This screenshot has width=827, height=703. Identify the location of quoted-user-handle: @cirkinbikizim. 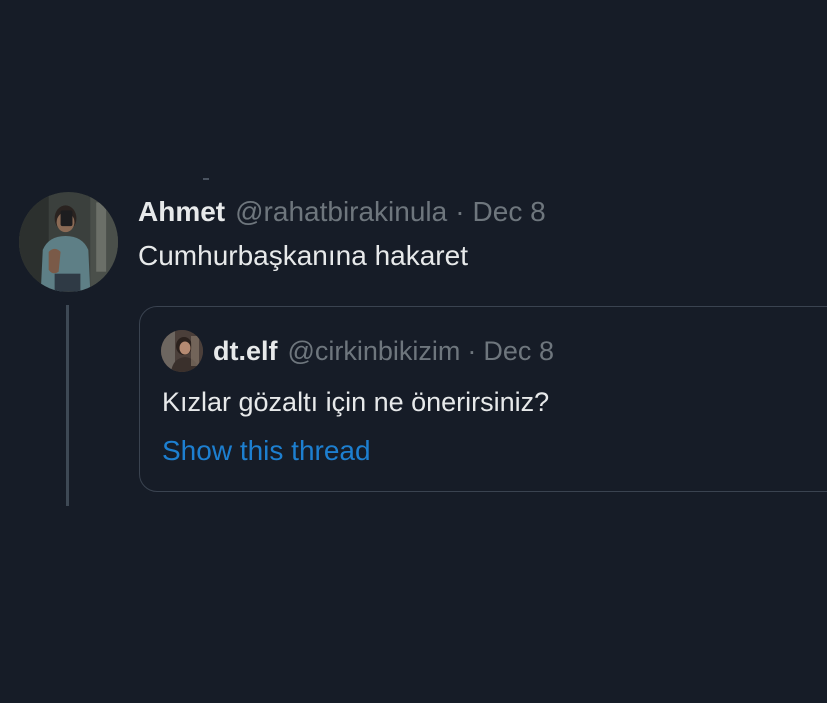
(374, 351).